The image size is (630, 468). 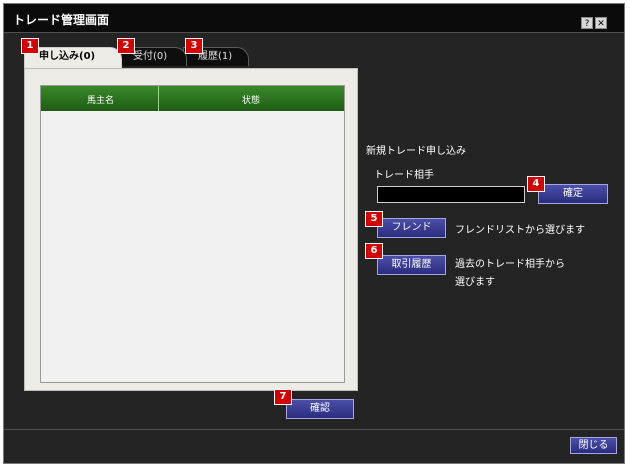 I want to click on confirm-partner-button: 確定, so click(x=573, y=194).